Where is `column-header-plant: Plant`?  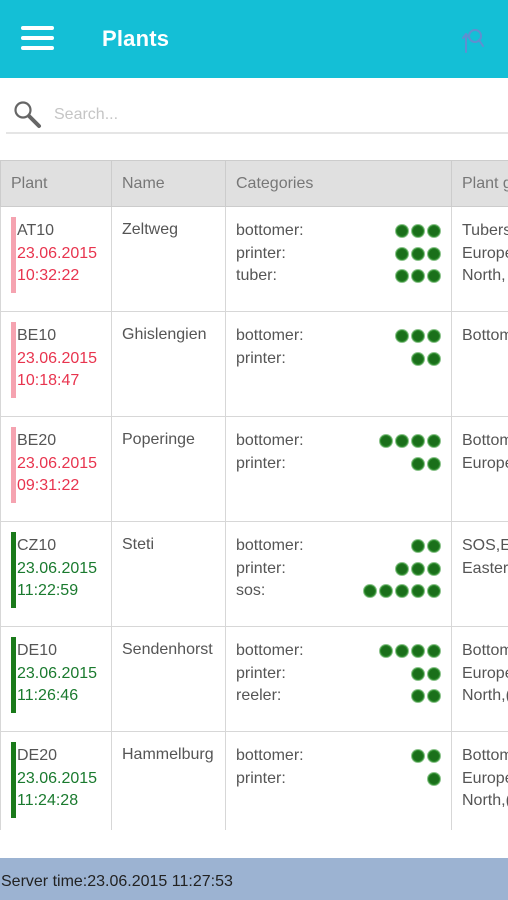 column-header-plant: Plant is located at coordinates (56, 183).